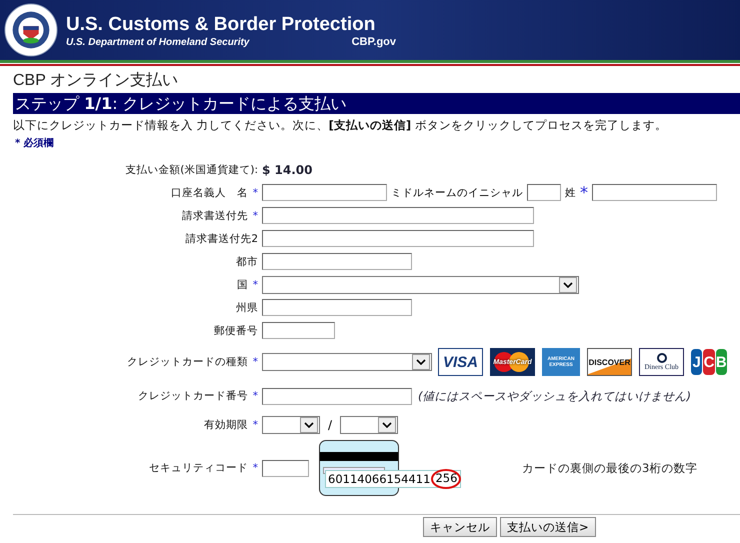 This screenshot has width=740, height=543. Describe the element at coordinates (226, 425) in the screenshot. I see `field-label: 有効期限` at that location.